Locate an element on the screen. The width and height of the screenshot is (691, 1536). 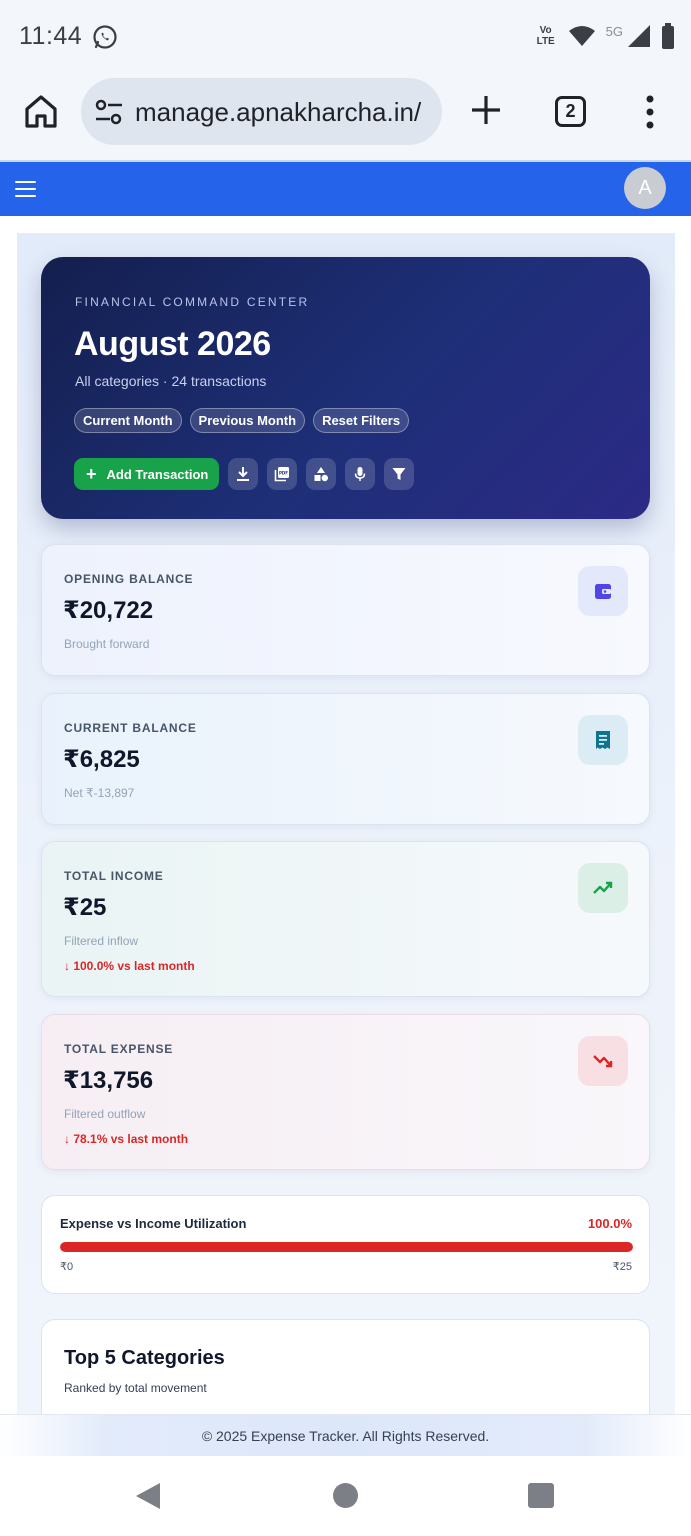
current-balance-note: Net ₹-13,897 is located at coordinates (99, 793).